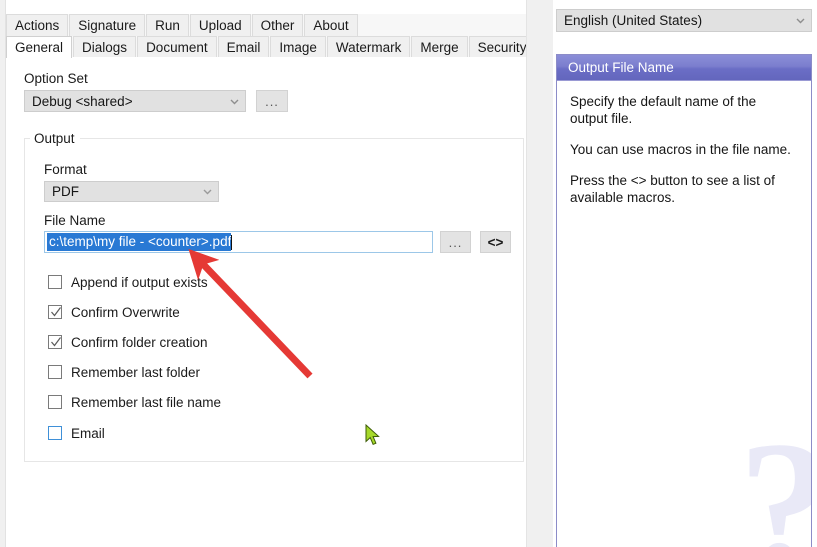 The height and width of the screenshot is (547, 817). Describe the element at coordinates (684, 68) in the screenshot. I see `help-panel-header: Output File Name` at that location.